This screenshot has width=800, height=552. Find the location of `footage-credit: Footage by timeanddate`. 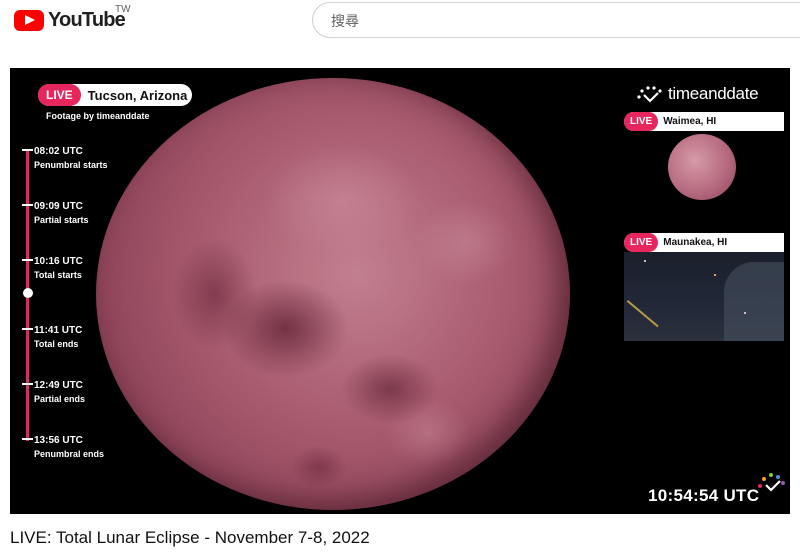

footage-credit: Footage by timeanddate is located at coordinates (98, 116).